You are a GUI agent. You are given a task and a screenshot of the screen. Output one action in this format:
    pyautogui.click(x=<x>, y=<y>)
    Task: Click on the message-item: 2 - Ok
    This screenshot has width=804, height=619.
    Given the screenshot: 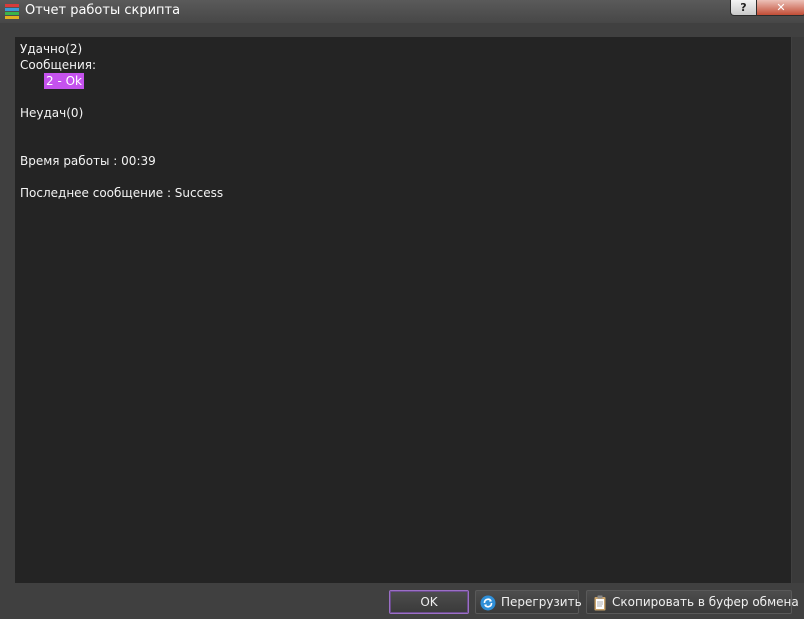 What is the action you would take?
    pyautogui.click(x=64, y=81)
    